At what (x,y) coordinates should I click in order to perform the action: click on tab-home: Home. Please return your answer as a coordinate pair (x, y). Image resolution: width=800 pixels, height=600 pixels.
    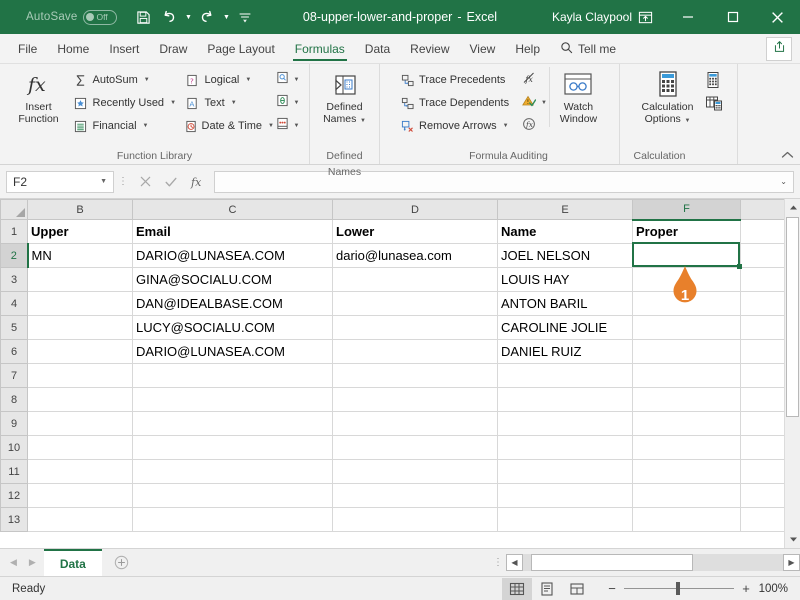
    Looking at the image, I should click on (73, 49).